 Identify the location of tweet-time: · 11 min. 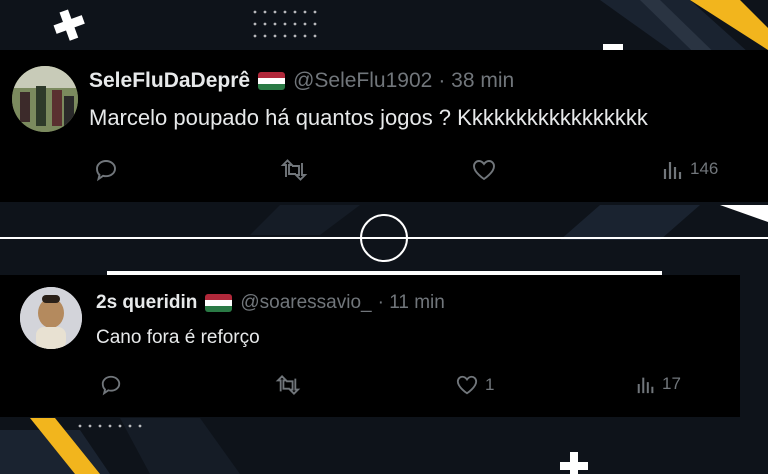
(411, 303).